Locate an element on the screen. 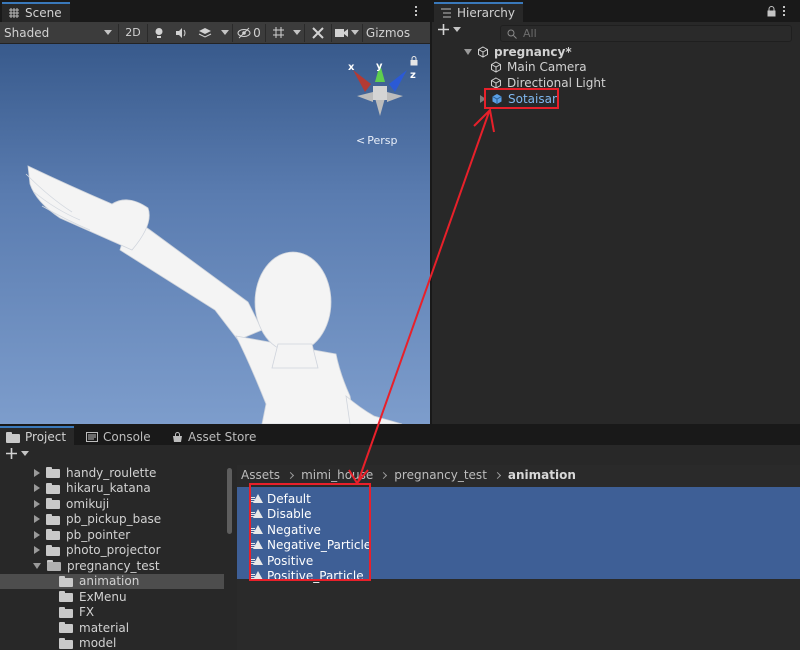  create-button is located at coordinates (449, 29).